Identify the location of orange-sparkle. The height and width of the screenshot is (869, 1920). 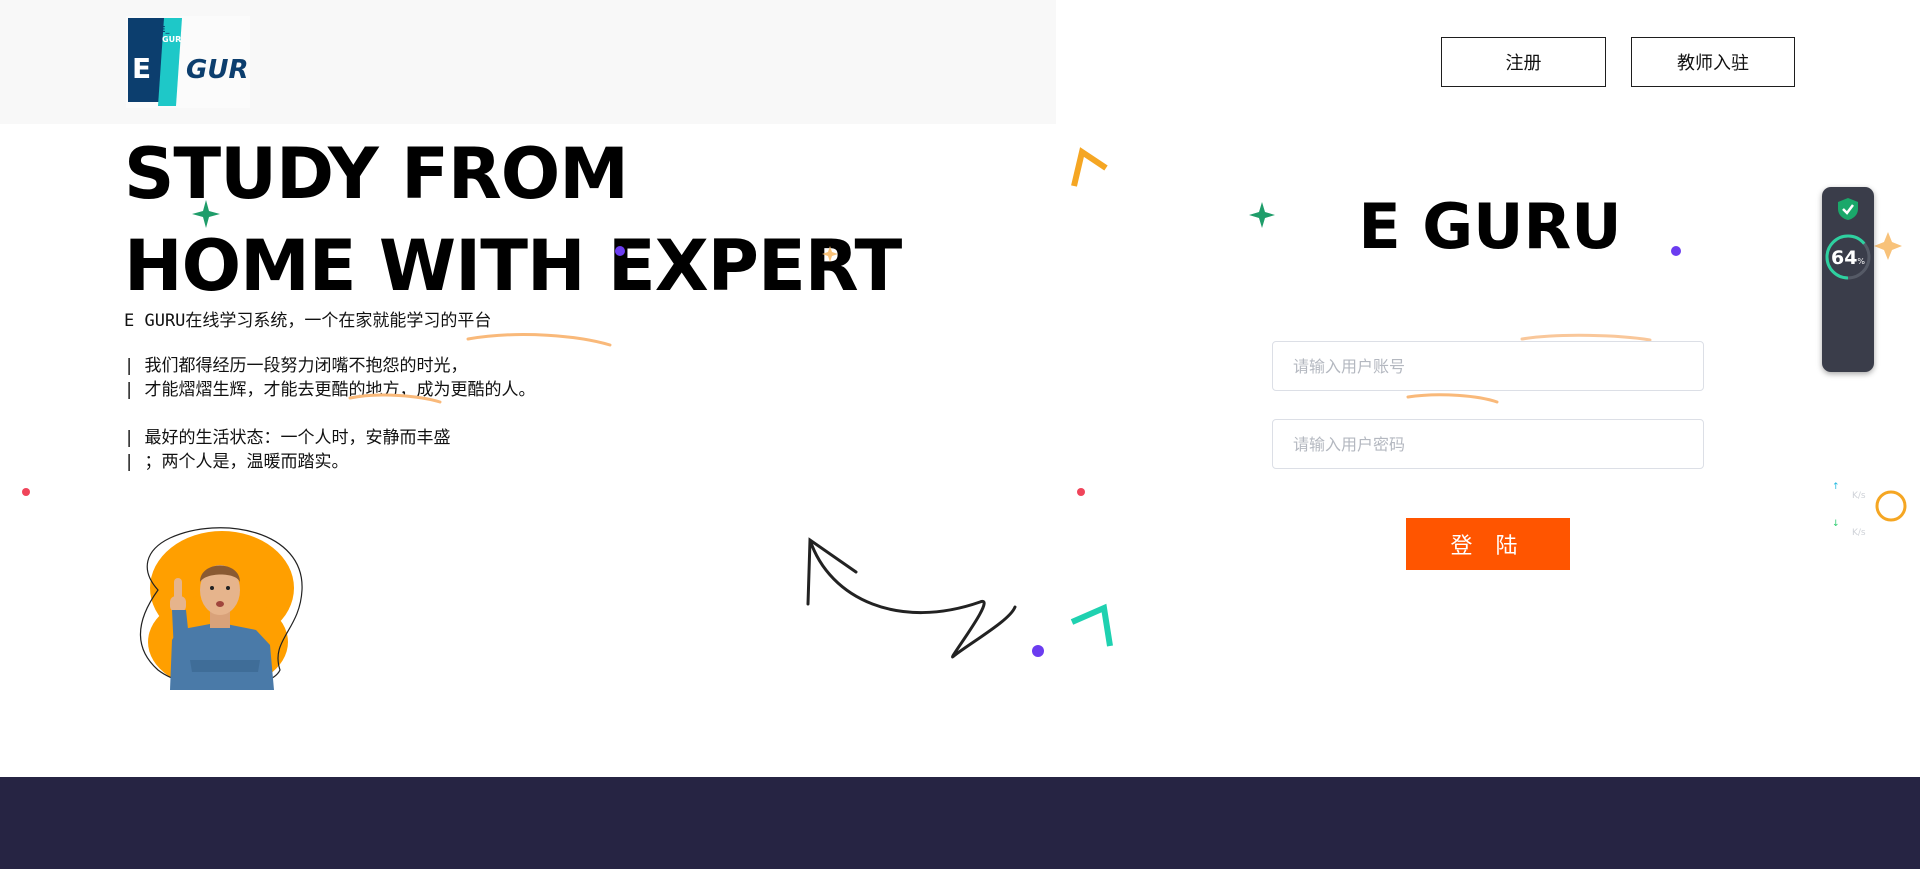
(1888, 246).